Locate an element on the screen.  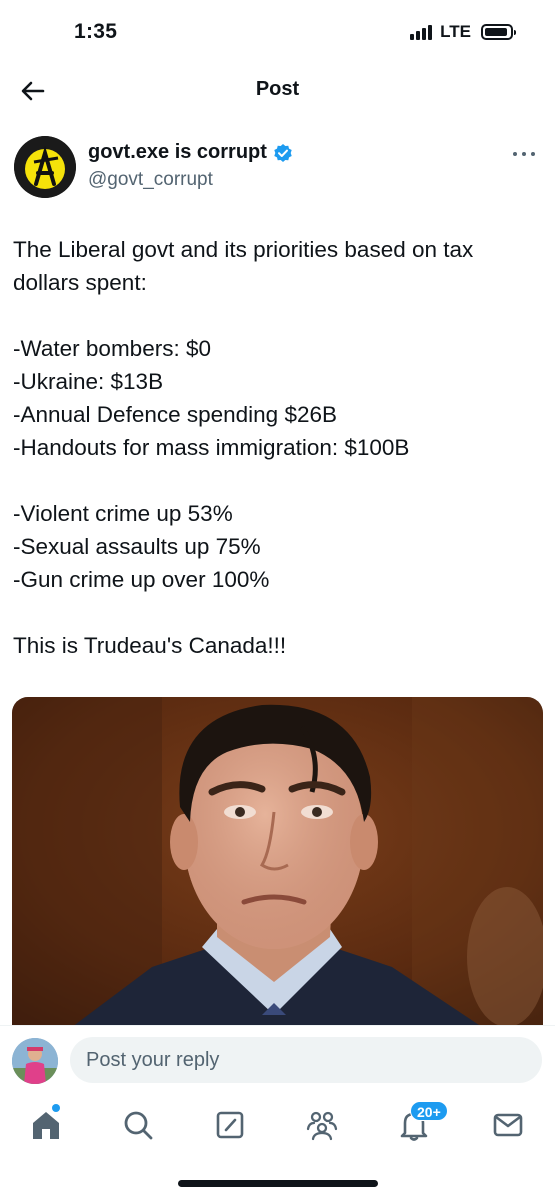
more-horizontal-icon is located at coordinates (524, 154).